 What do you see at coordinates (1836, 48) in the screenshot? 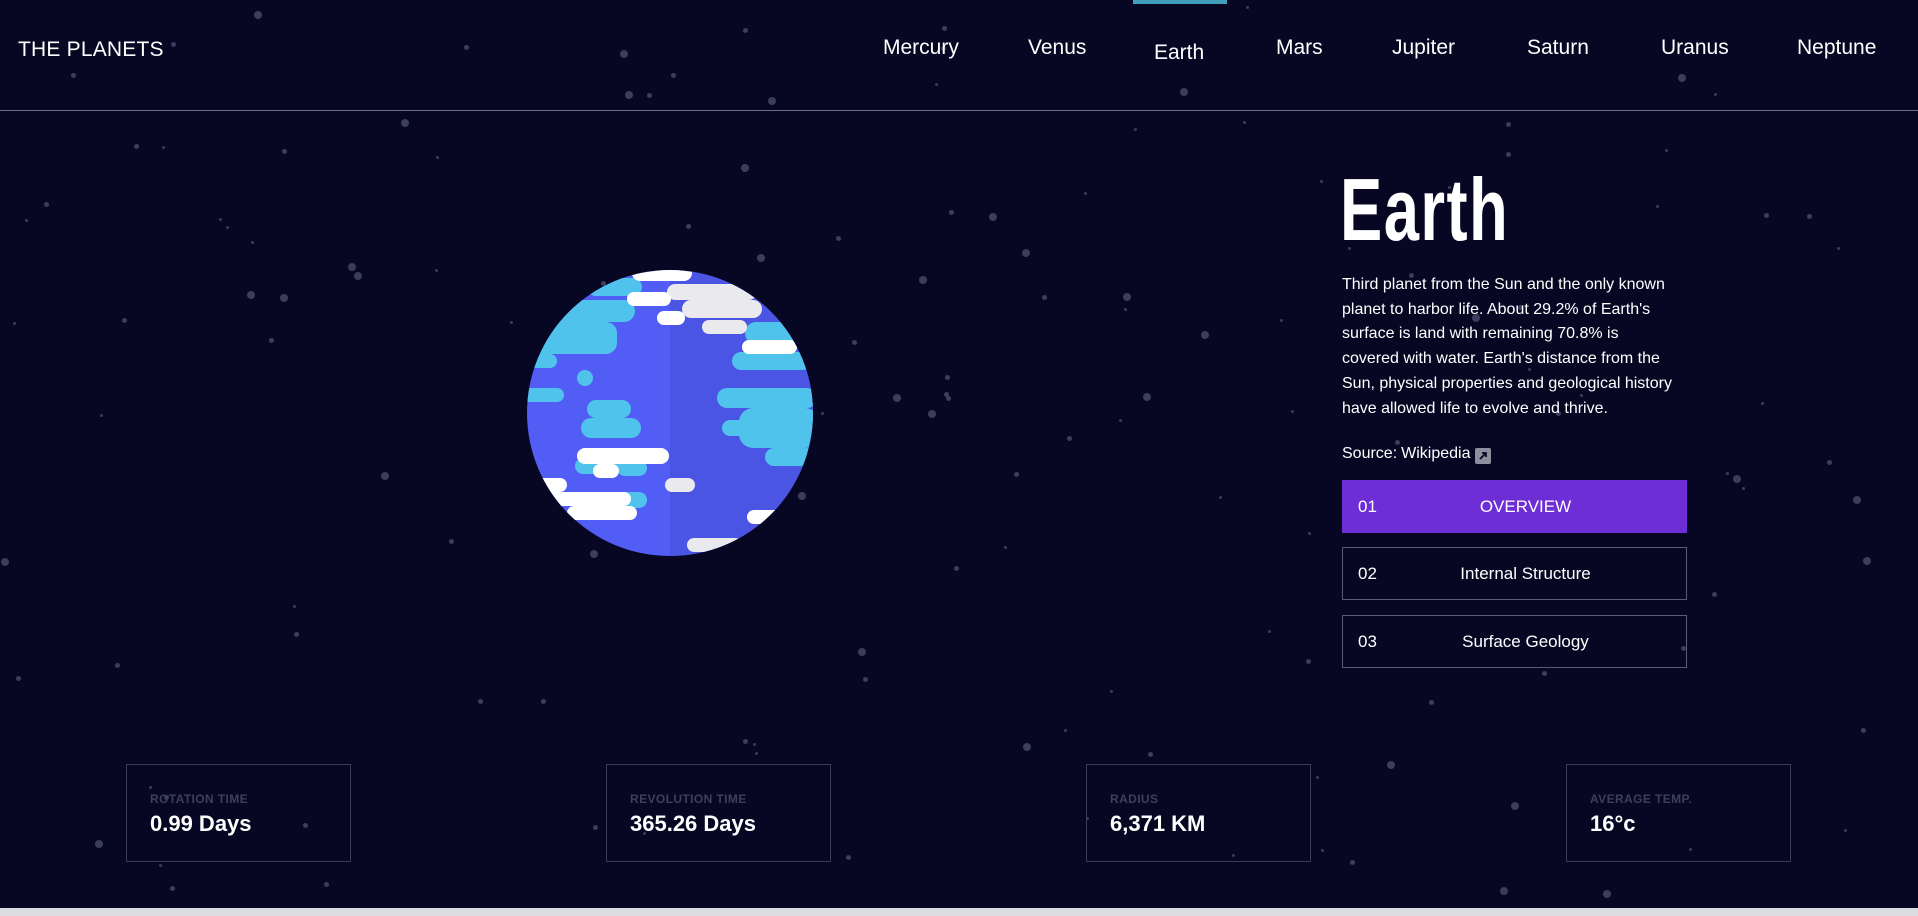
I see `nav-item-neptune: Neptune` at bounding box center [1836, 48].